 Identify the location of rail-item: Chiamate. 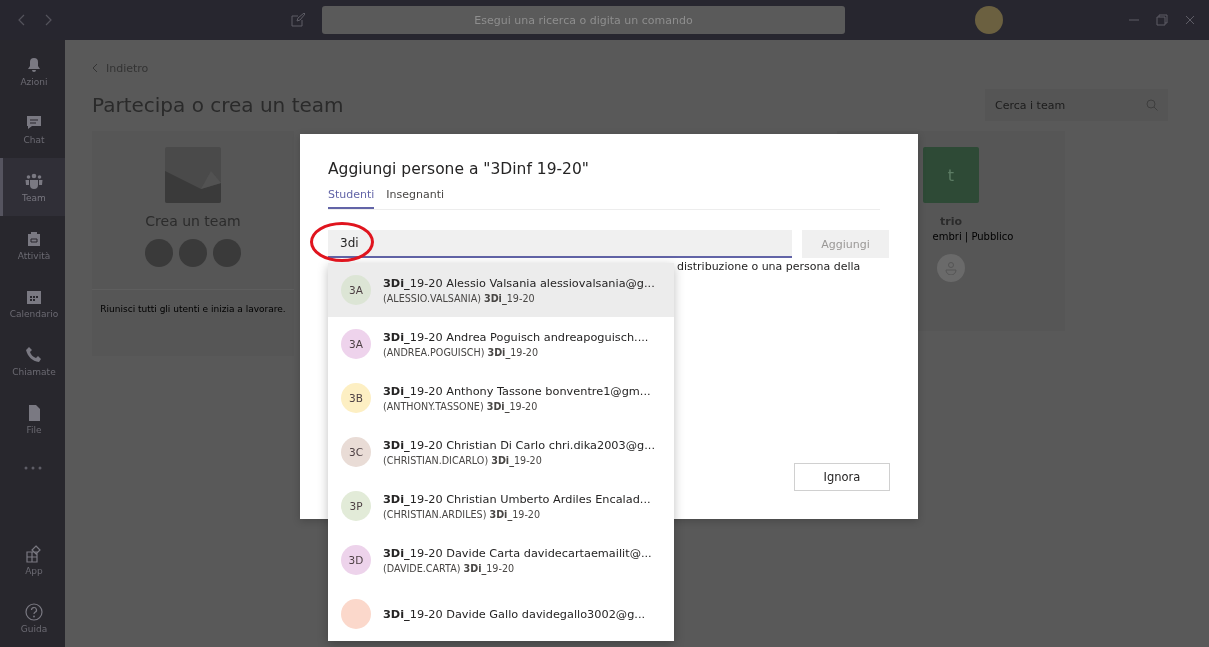
(32, 361).